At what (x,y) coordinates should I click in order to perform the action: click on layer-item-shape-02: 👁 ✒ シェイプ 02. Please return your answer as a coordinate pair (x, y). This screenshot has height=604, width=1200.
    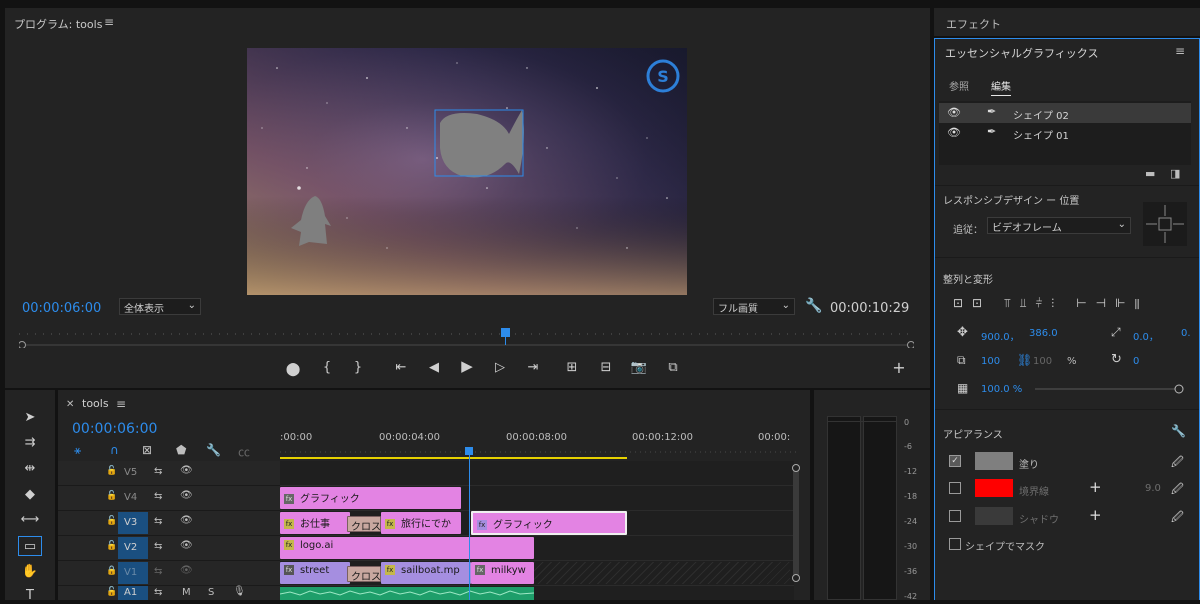
    Looking at the image, I should click on (1065, 113).